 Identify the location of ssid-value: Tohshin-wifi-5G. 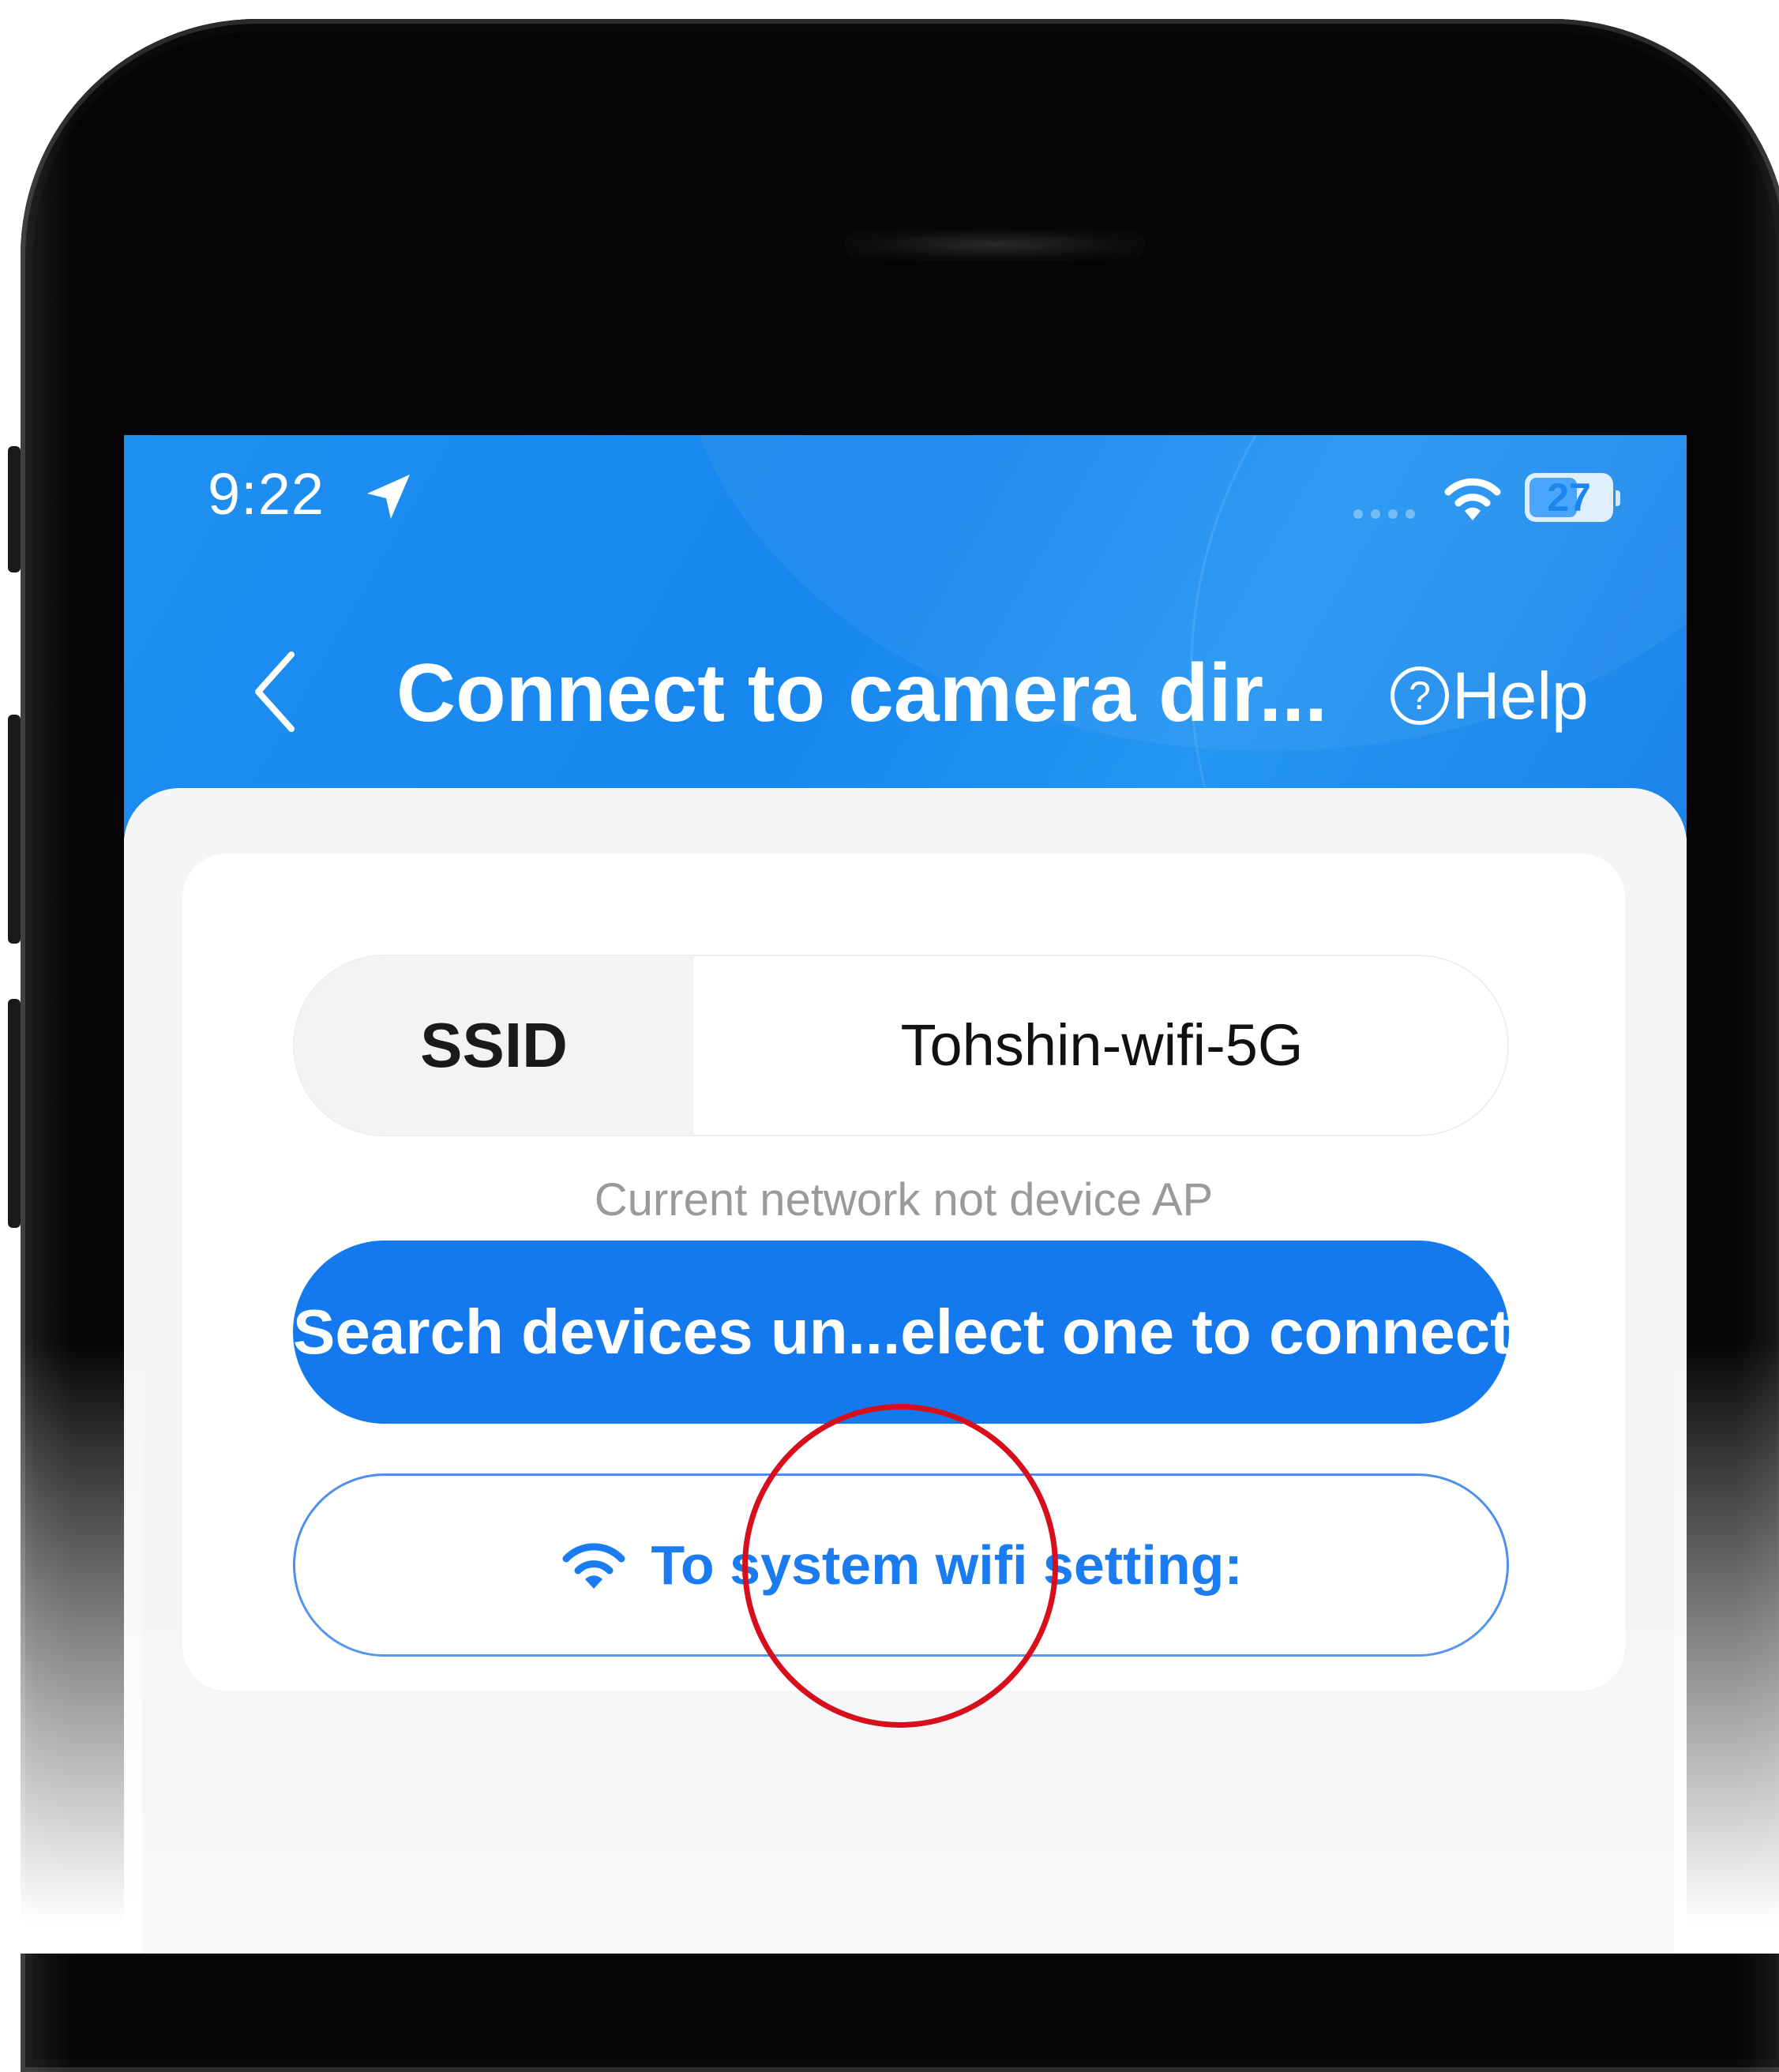
(1102, 1045).